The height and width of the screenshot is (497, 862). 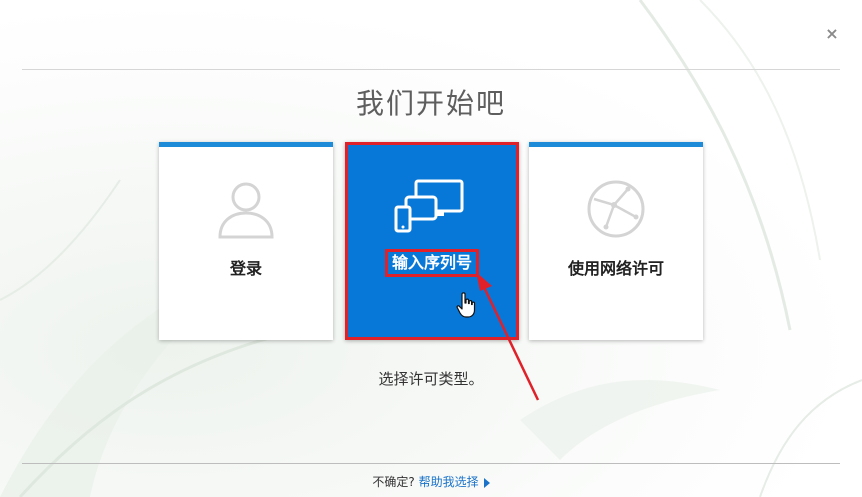 I want to click on globe-network-icon, so click(x=616, y=209).